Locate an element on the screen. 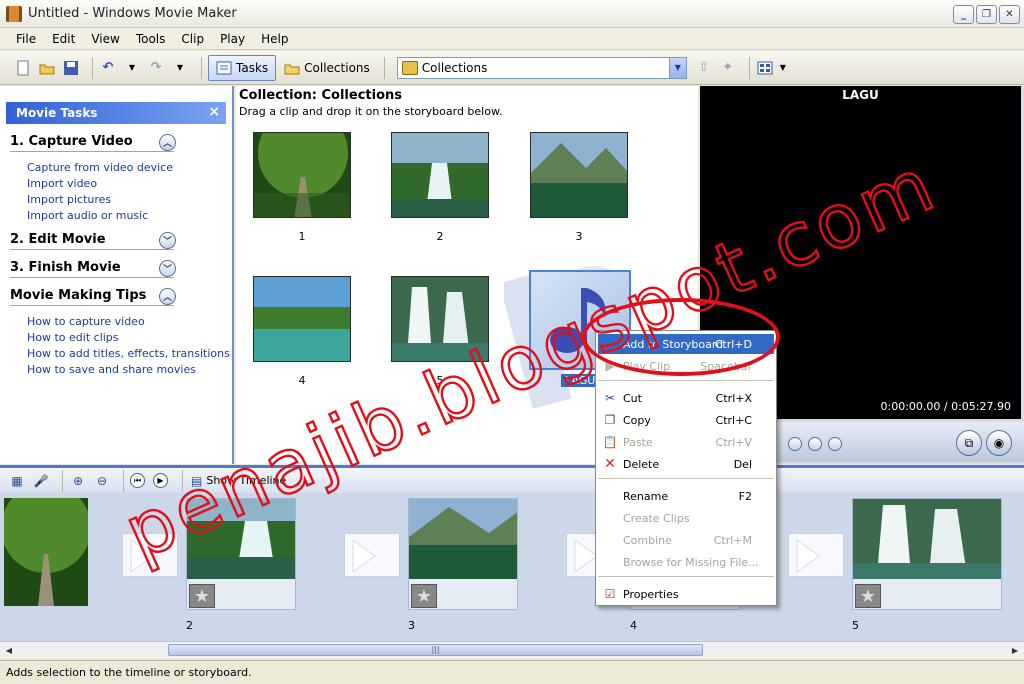 This screenshot has width=1024, height=684. menu-separator is located at coordinates (686, 478).